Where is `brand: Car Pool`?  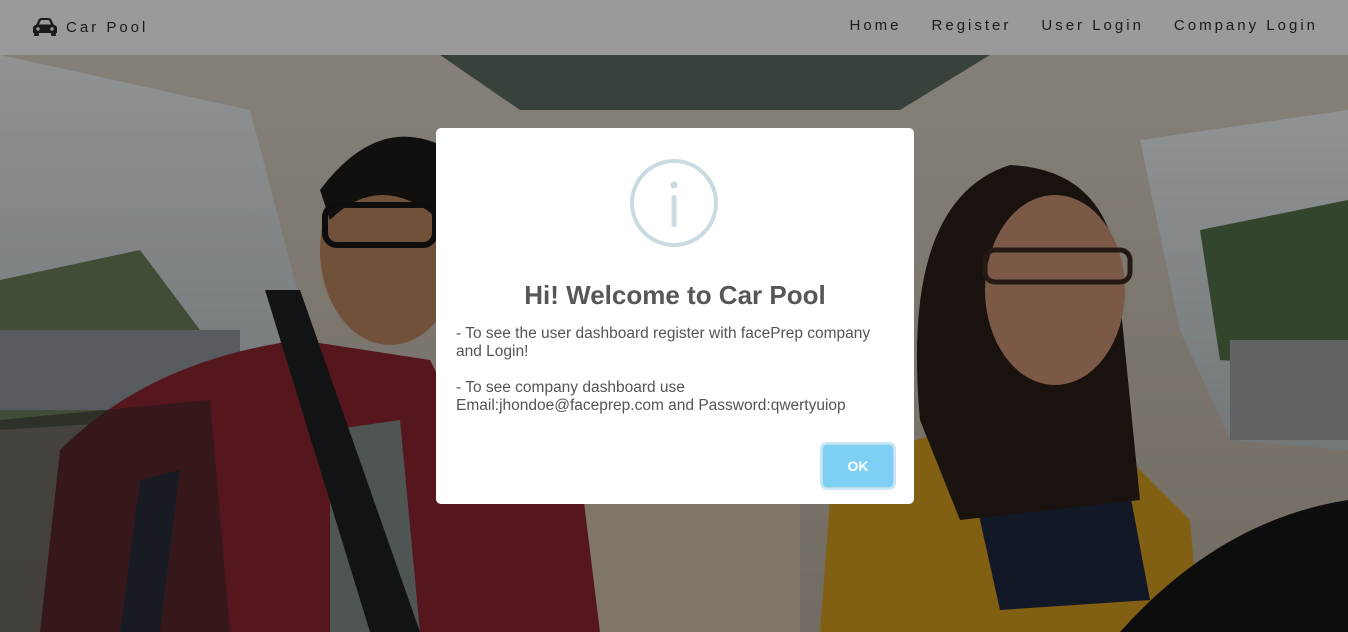
brand: Car Pool is located at coordinates (90, 27).